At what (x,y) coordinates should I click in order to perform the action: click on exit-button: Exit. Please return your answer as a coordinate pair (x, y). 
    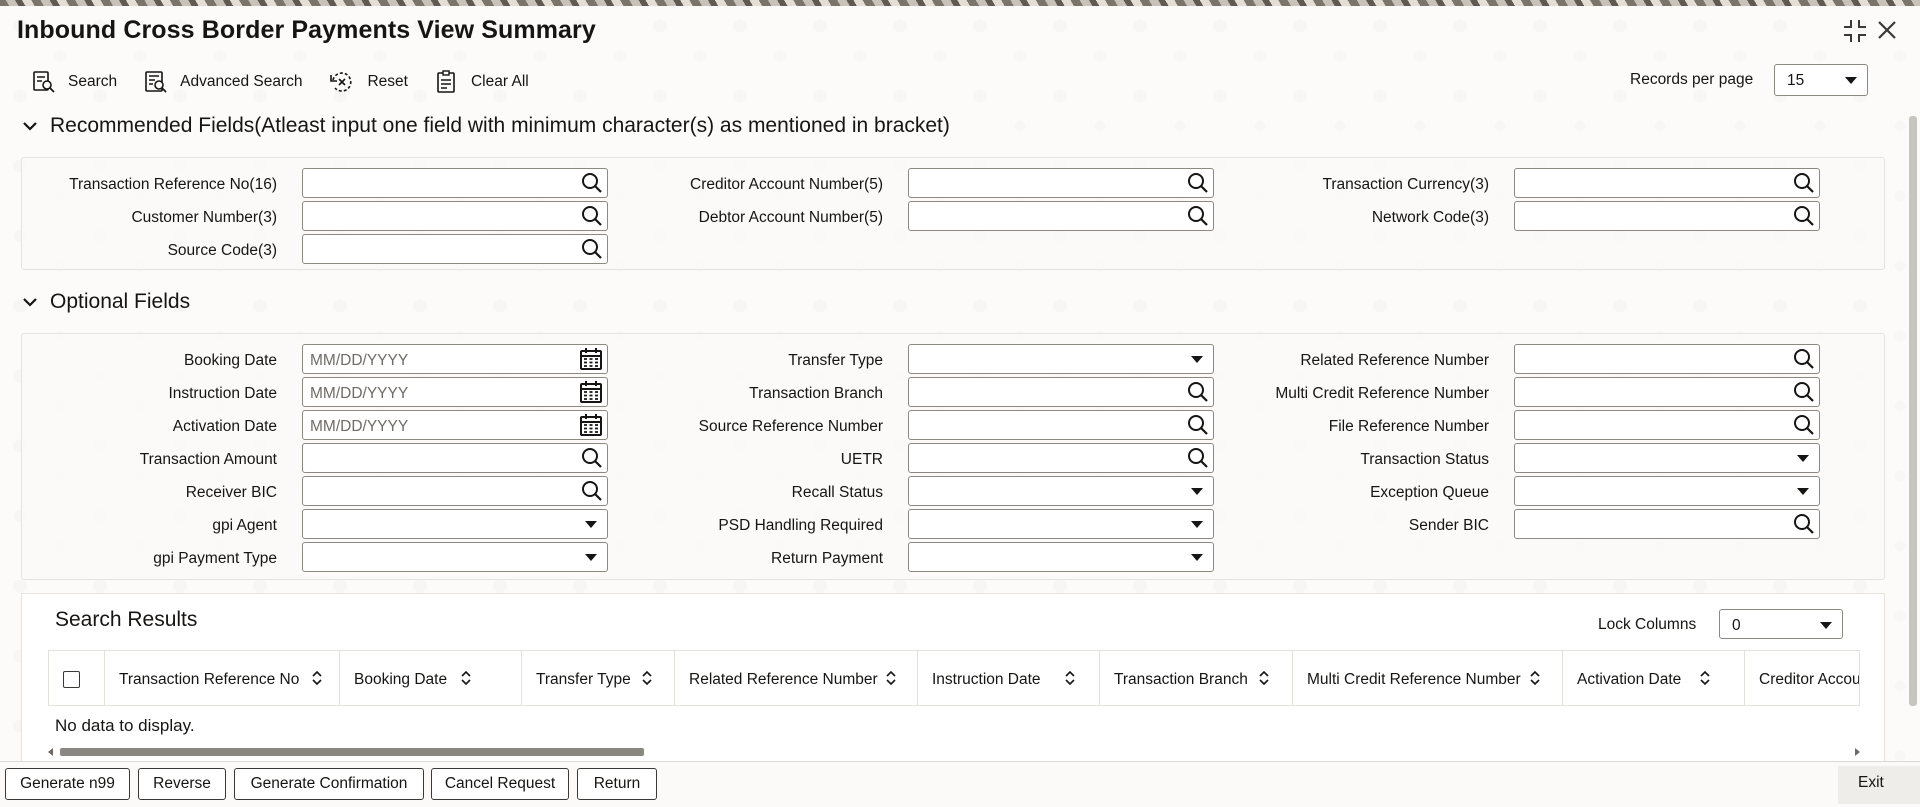
    Looking at the image, I should click on (1871, 783).